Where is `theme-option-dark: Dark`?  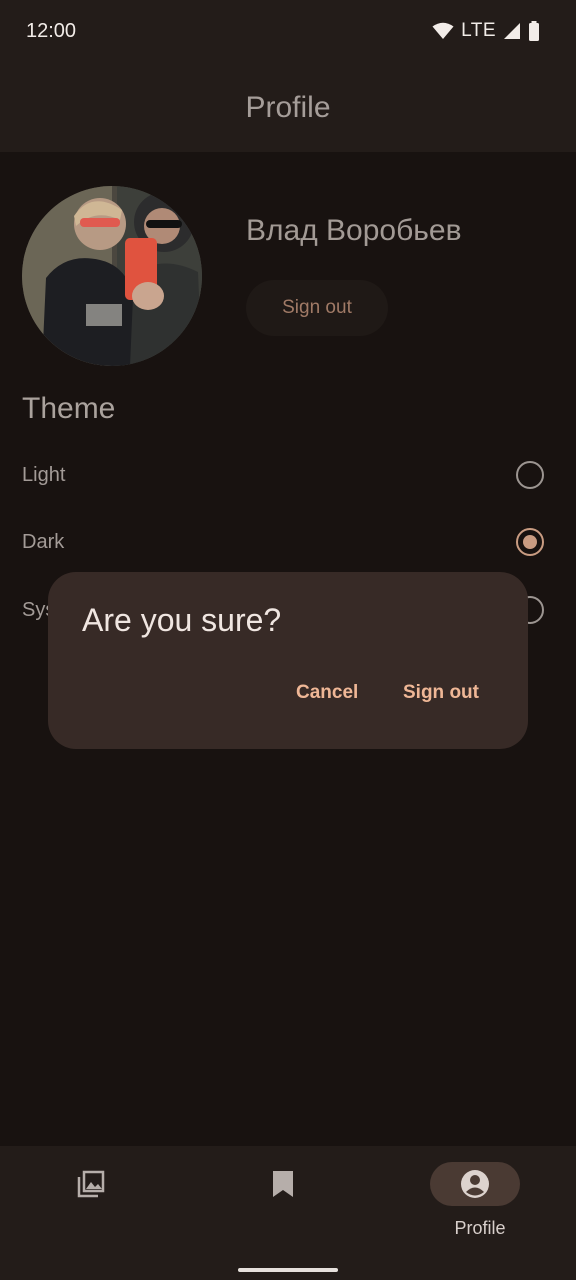 theme-option-dark: Dark is located at coordinates (288, 543).